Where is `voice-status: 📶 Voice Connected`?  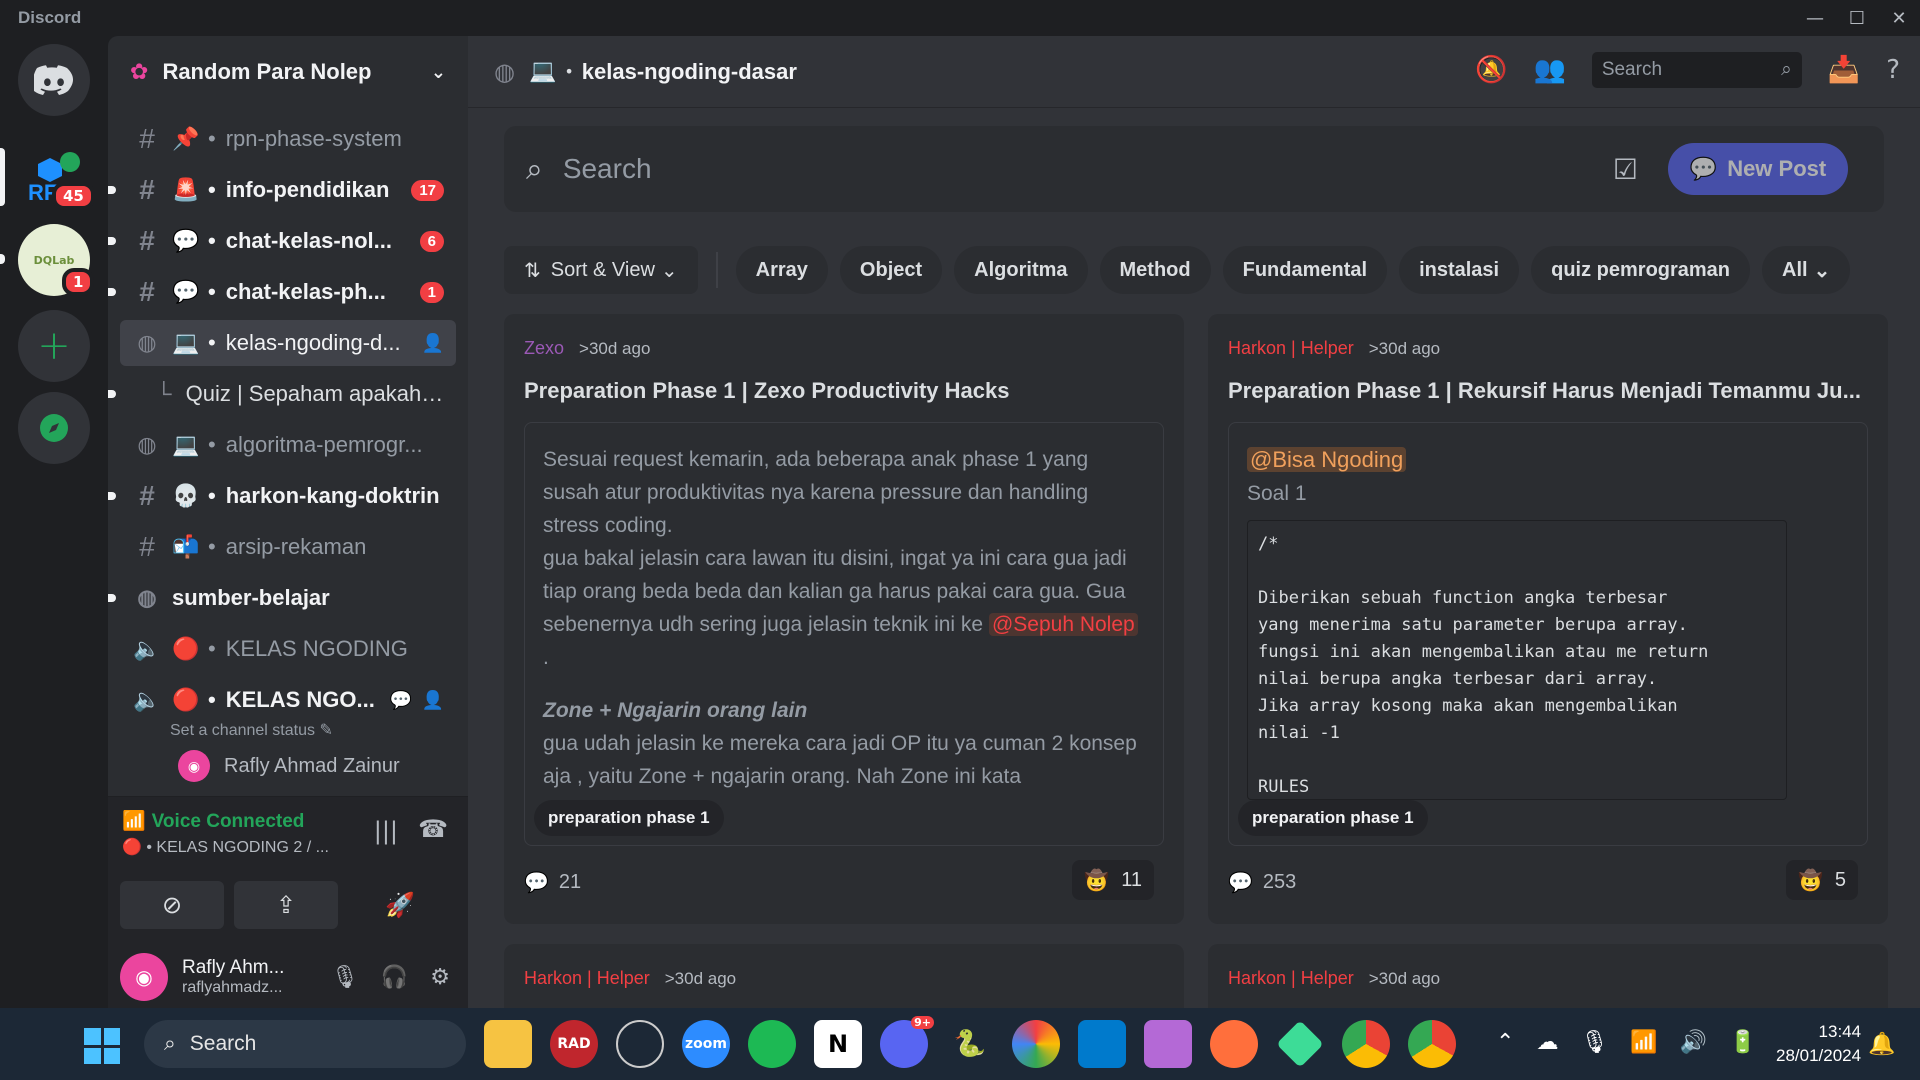 voice-status: 📶 Voice Connected is located at coordinates (213, 821).